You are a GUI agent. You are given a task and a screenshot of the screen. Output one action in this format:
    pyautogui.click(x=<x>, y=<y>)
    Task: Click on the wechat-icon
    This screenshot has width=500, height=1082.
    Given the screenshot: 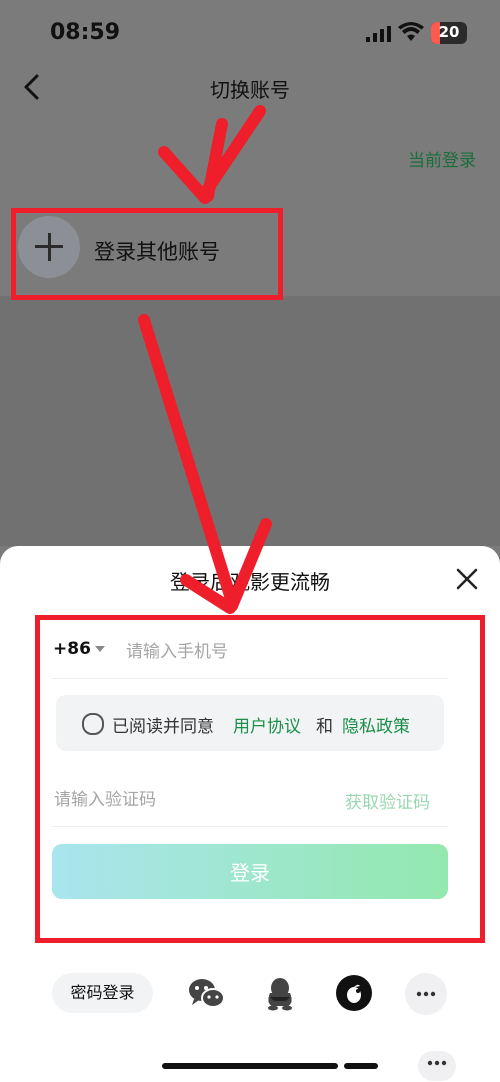 What is the action you would take?
    pyautogui.click(x=206, y=993)
    